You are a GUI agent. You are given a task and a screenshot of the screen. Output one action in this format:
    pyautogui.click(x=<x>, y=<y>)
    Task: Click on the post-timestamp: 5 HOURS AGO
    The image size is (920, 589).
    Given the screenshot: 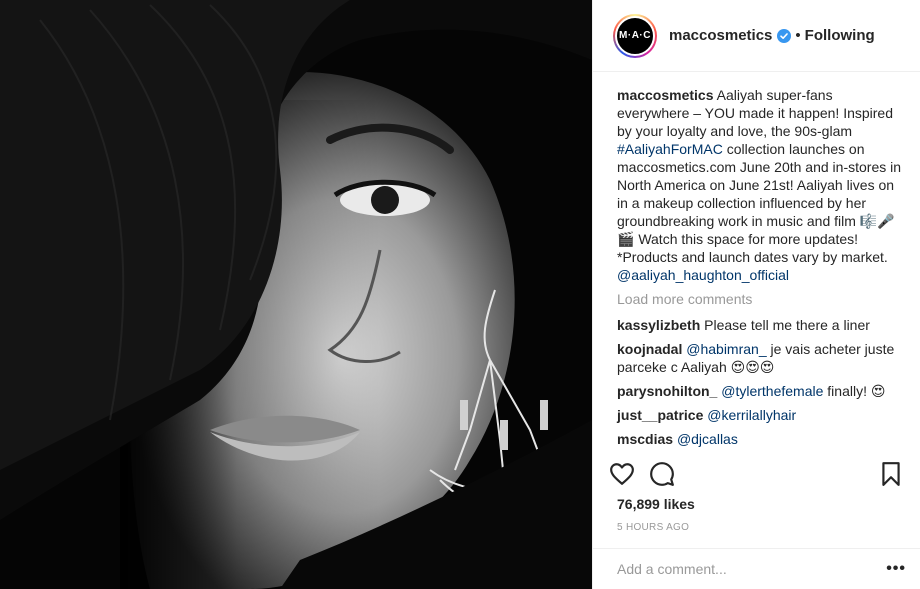 What is the action you would take?
    pyautogui.click(x=653, y=527)
    